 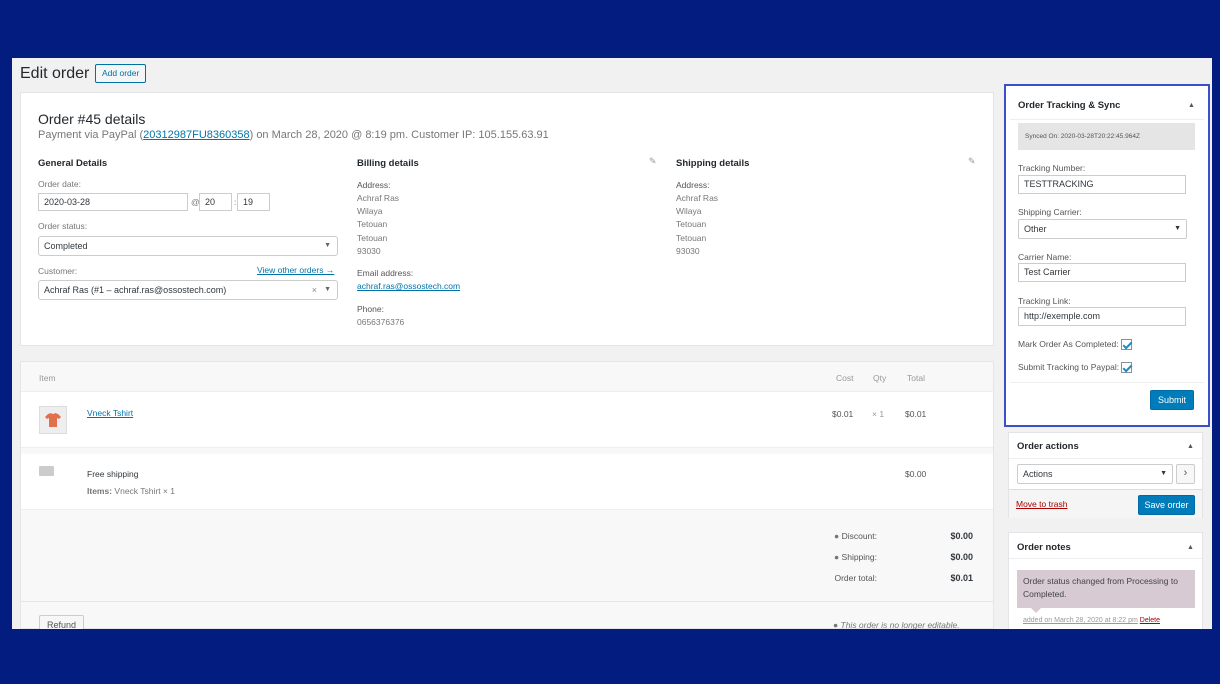 What do you see at coordinates (653, 161) in the screenshot?
I see `edit-billing-pencil-icon: ✎` at bounding box center [653, 161].